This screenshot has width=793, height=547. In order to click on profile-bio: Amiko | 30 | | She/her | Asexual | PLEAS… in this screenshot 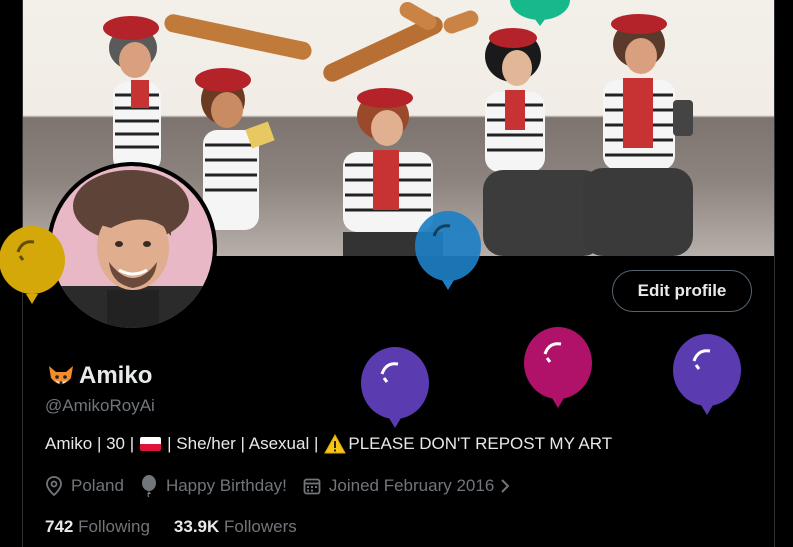, I will do `click(328, 444)`.